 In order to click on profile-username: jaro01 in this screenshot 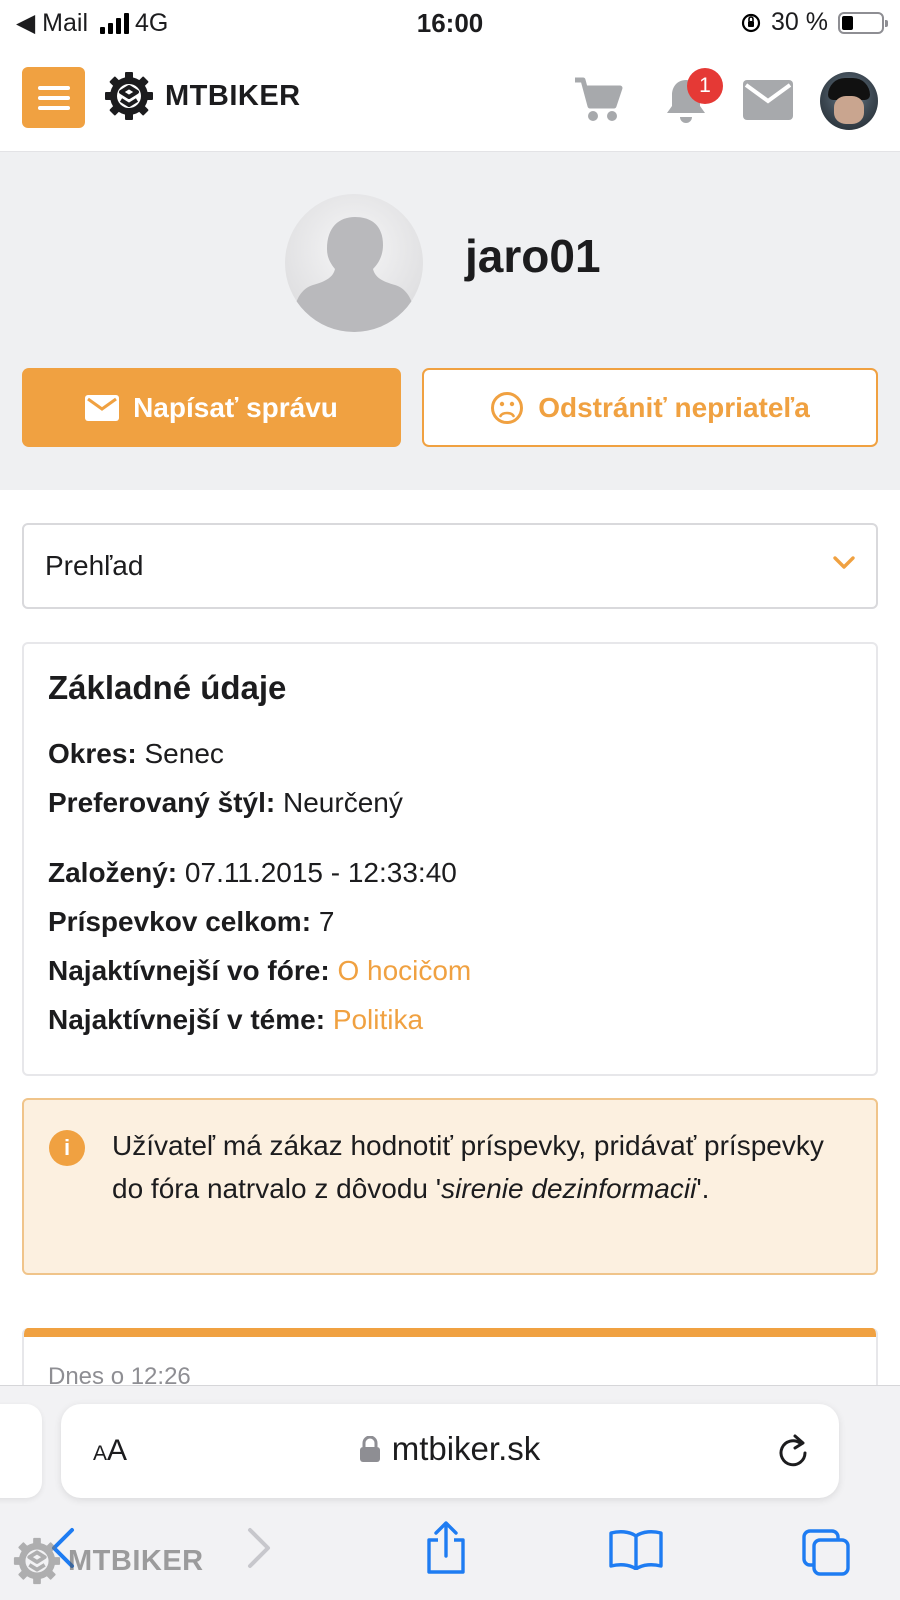, I will do `click(533, 256)`.